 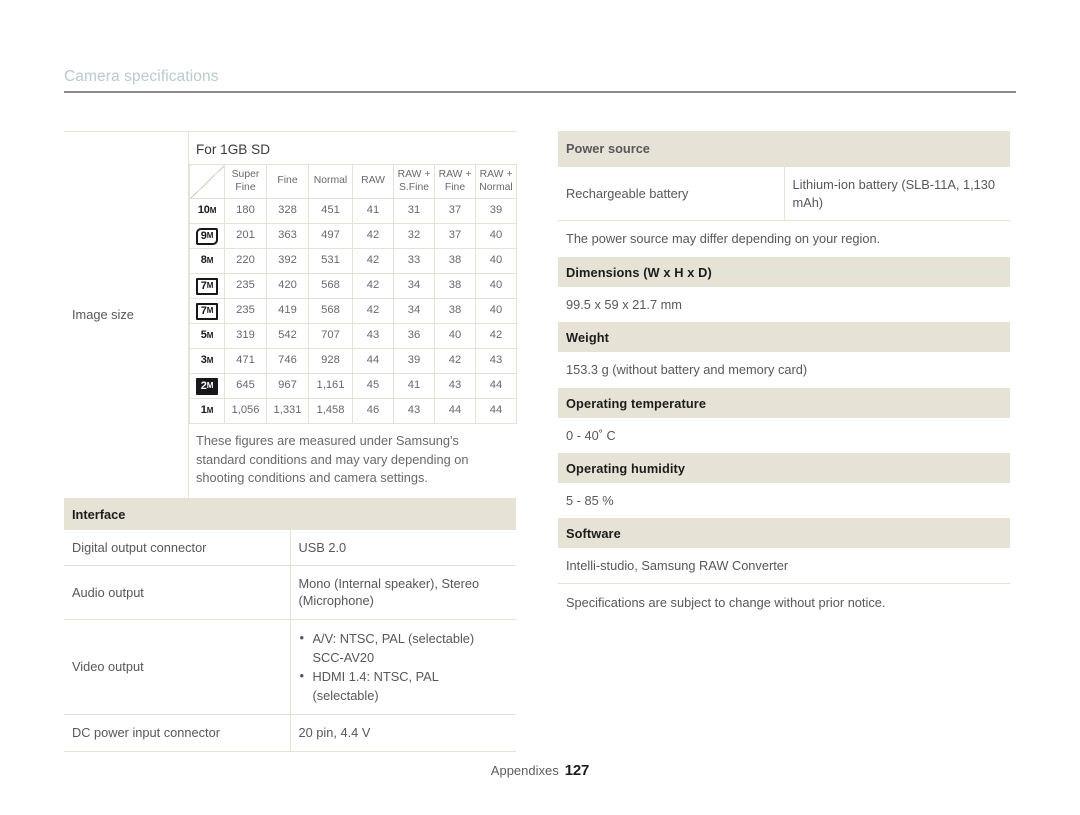 I want to click on capacity-cell: 1,161, so click(x=330, y=386).